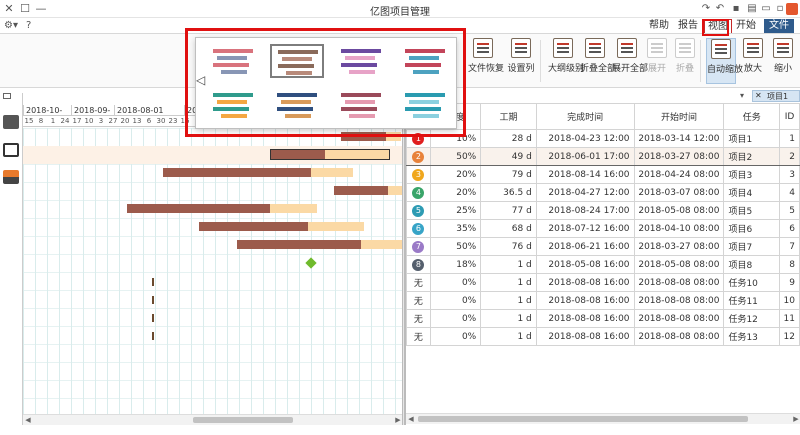 The width and height of the screenshot is (800, 435). I want to click on cell-progress: 35%, so click(455, 228).